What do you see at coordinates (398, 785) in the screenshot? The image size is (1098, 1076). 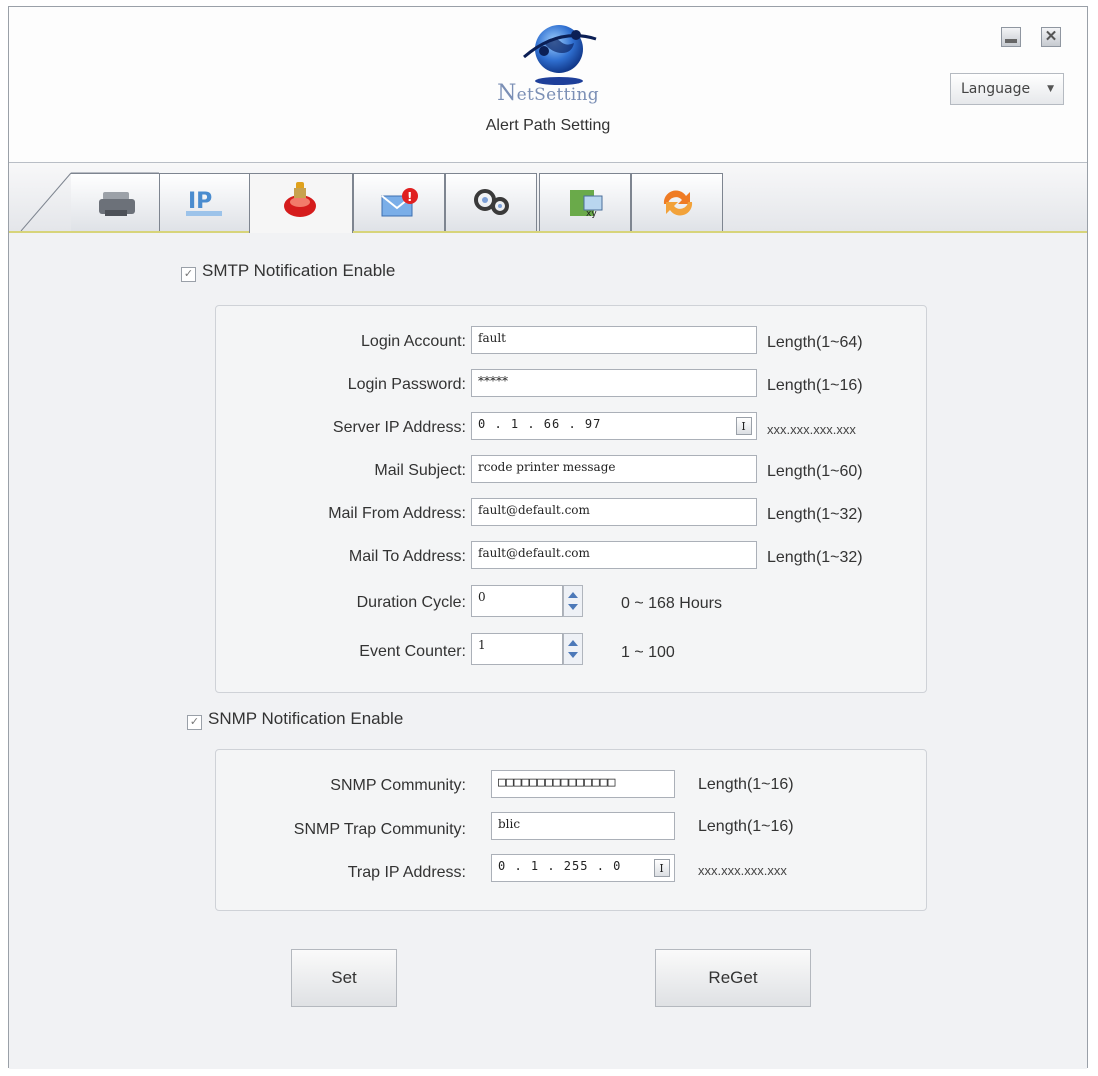 I see `snmp-community-label: SNMP Community:` at bounding box center [398, 785].